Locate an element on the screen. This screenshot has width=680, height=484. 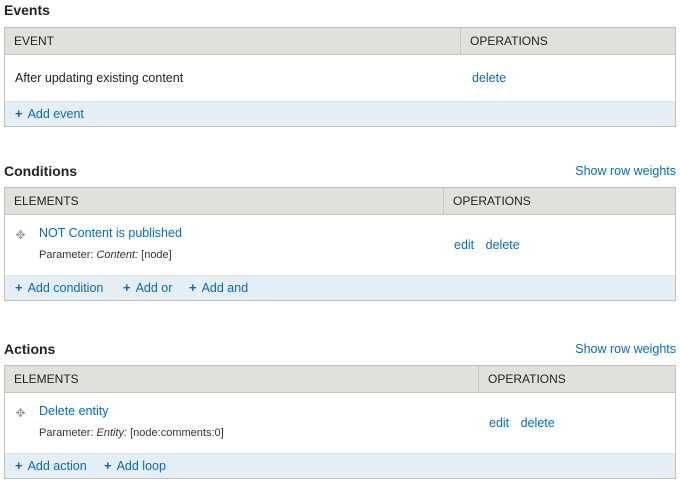
actions-footer: + Add action + Add loop is located at coordinates (340, 465).